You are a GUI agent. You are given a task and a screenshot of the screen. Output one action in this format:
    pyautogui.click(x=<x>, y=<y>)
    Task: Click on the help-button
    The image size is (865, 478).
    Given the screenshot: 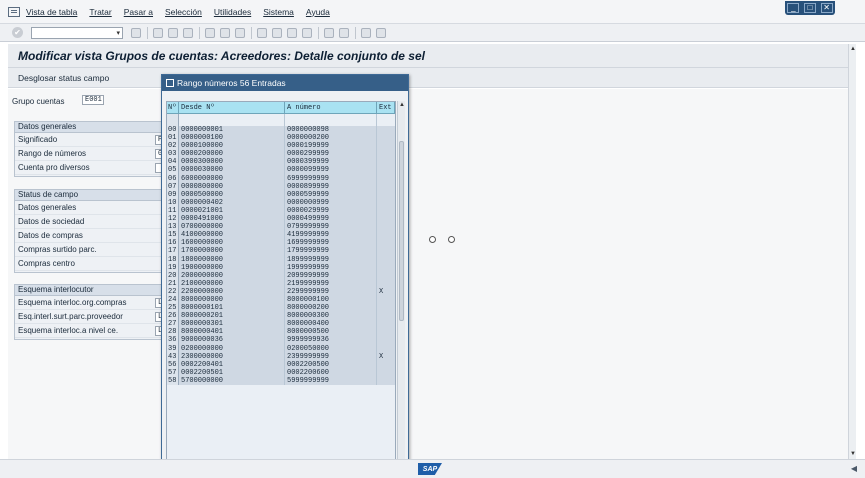 What is the action you would take?
    pyautogui.click(x=366, y=32)
    